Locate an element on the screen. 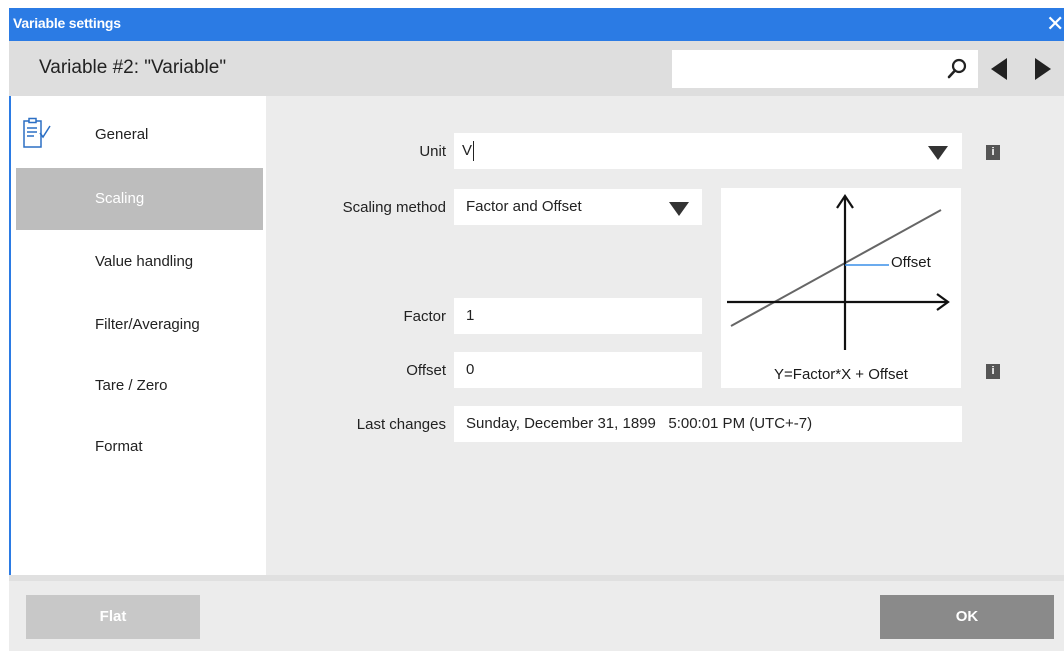 This screenshot has height=651, width=1064. diagram-formula: Y=Factor*X + Offset is located at coordinates (841, 374).